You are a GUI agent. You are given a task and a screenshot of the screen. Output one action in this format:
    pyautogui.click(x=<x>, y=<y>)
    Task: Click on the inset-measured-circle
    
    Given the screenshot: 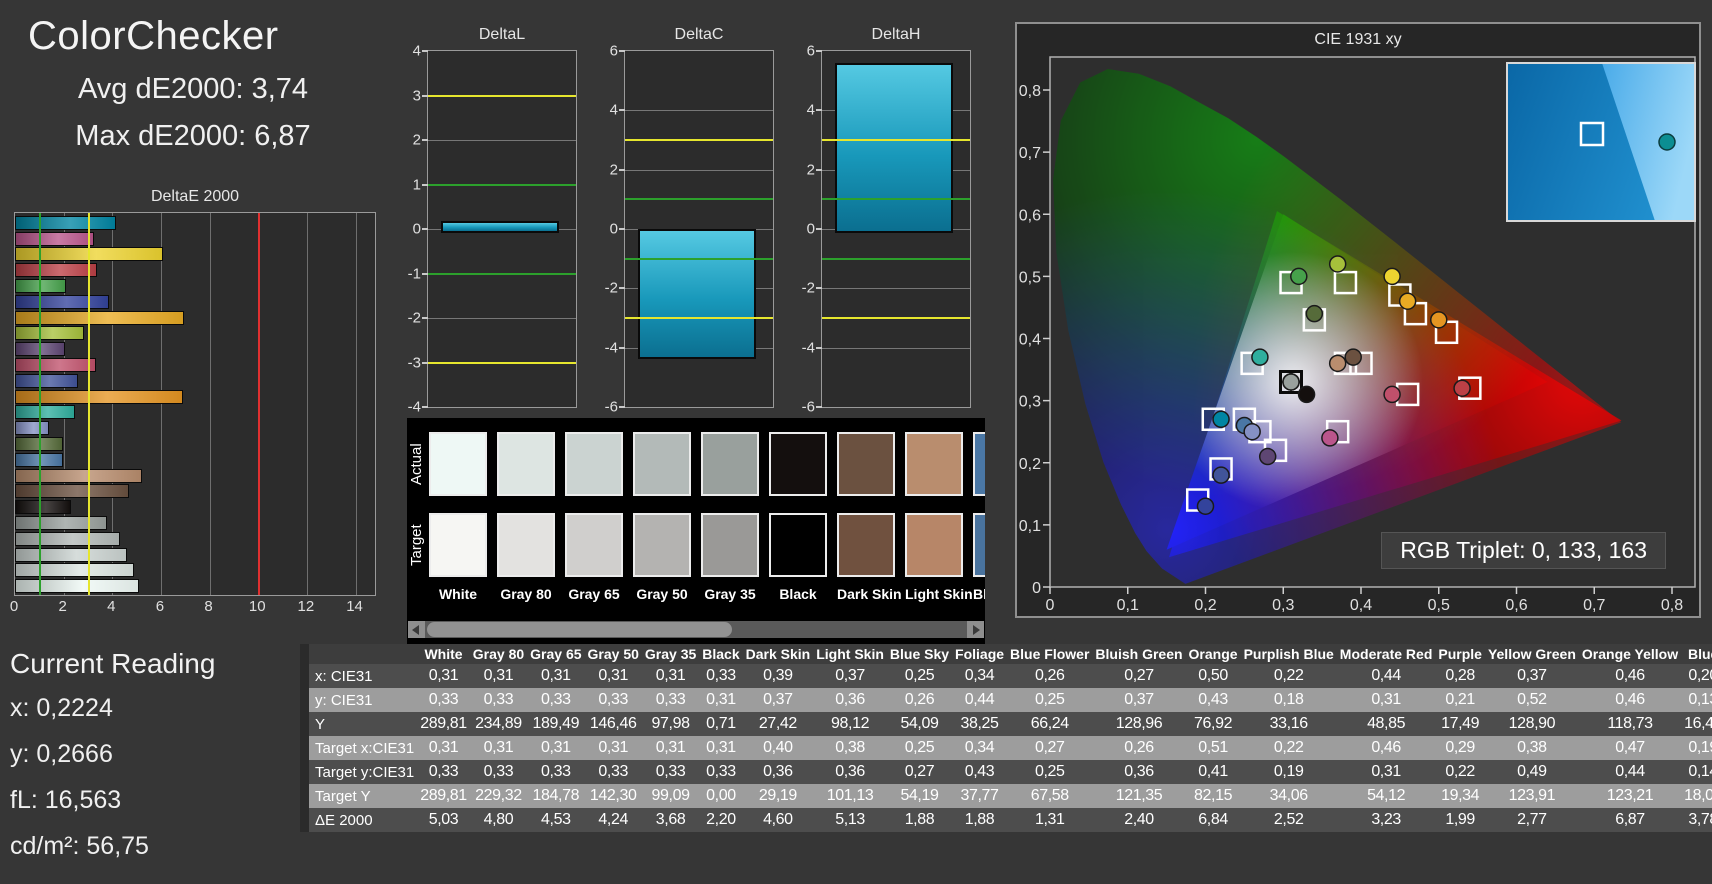 What is the action you would take?
    pyautogui.click(x=1667, y=142)
    